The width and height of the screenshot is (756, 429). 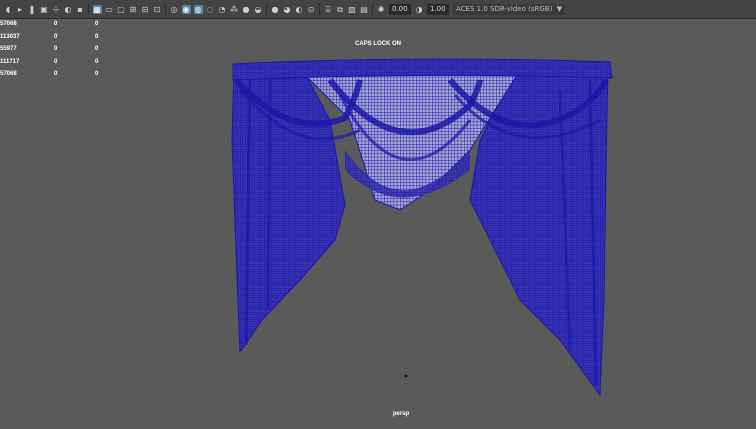 What do you see at coordinates (381, 9) in the screenshot?
I see `exposure-icon: ✺` at bounding box center [381, 9].